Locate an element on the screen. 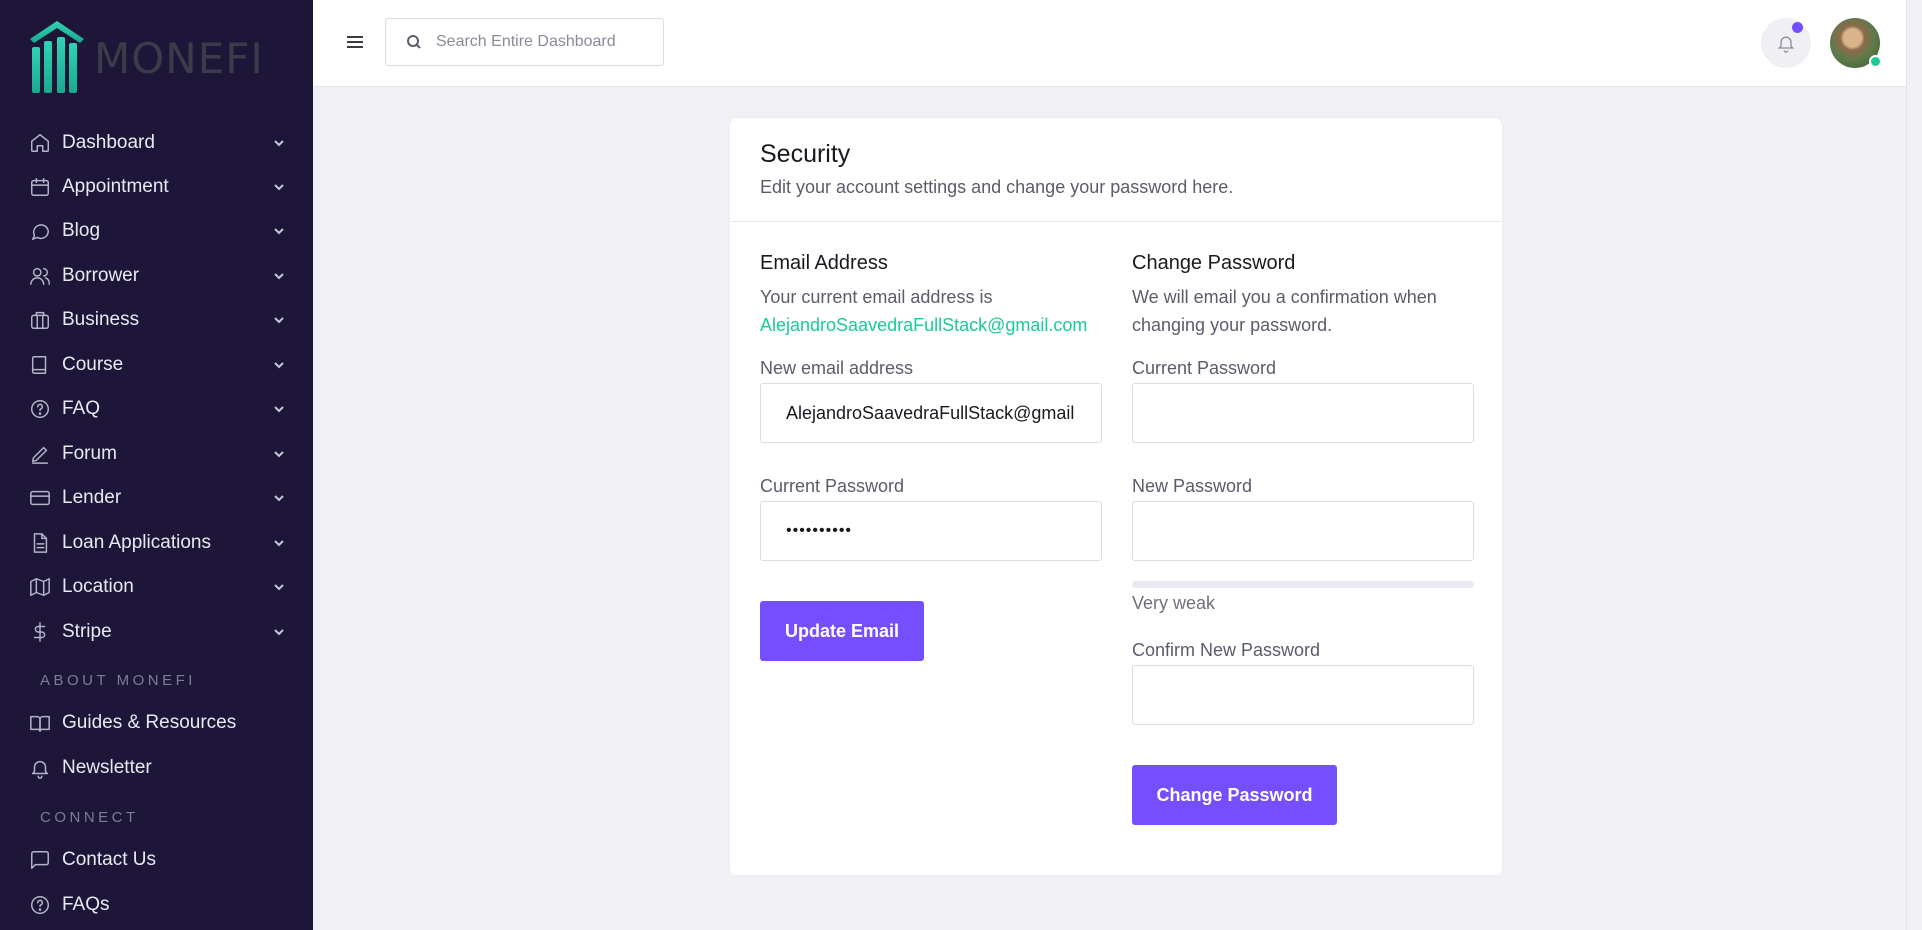 This screenshot has width=1922, height=930. new-email-label: New email address is located at coordinates (837, 368).